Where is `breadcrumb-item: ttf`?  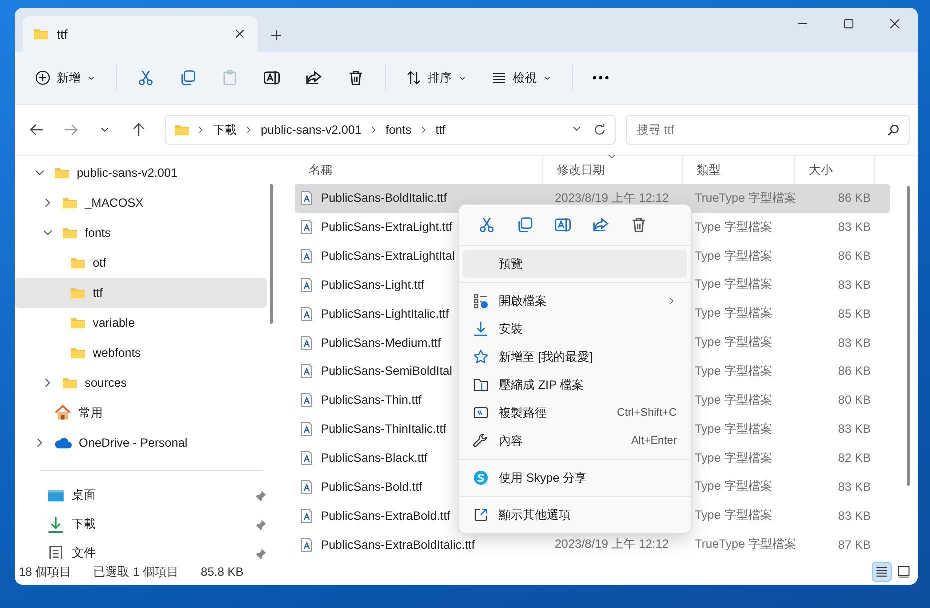
breadcrumb-item: ttf is located at coordinates (440, 130).